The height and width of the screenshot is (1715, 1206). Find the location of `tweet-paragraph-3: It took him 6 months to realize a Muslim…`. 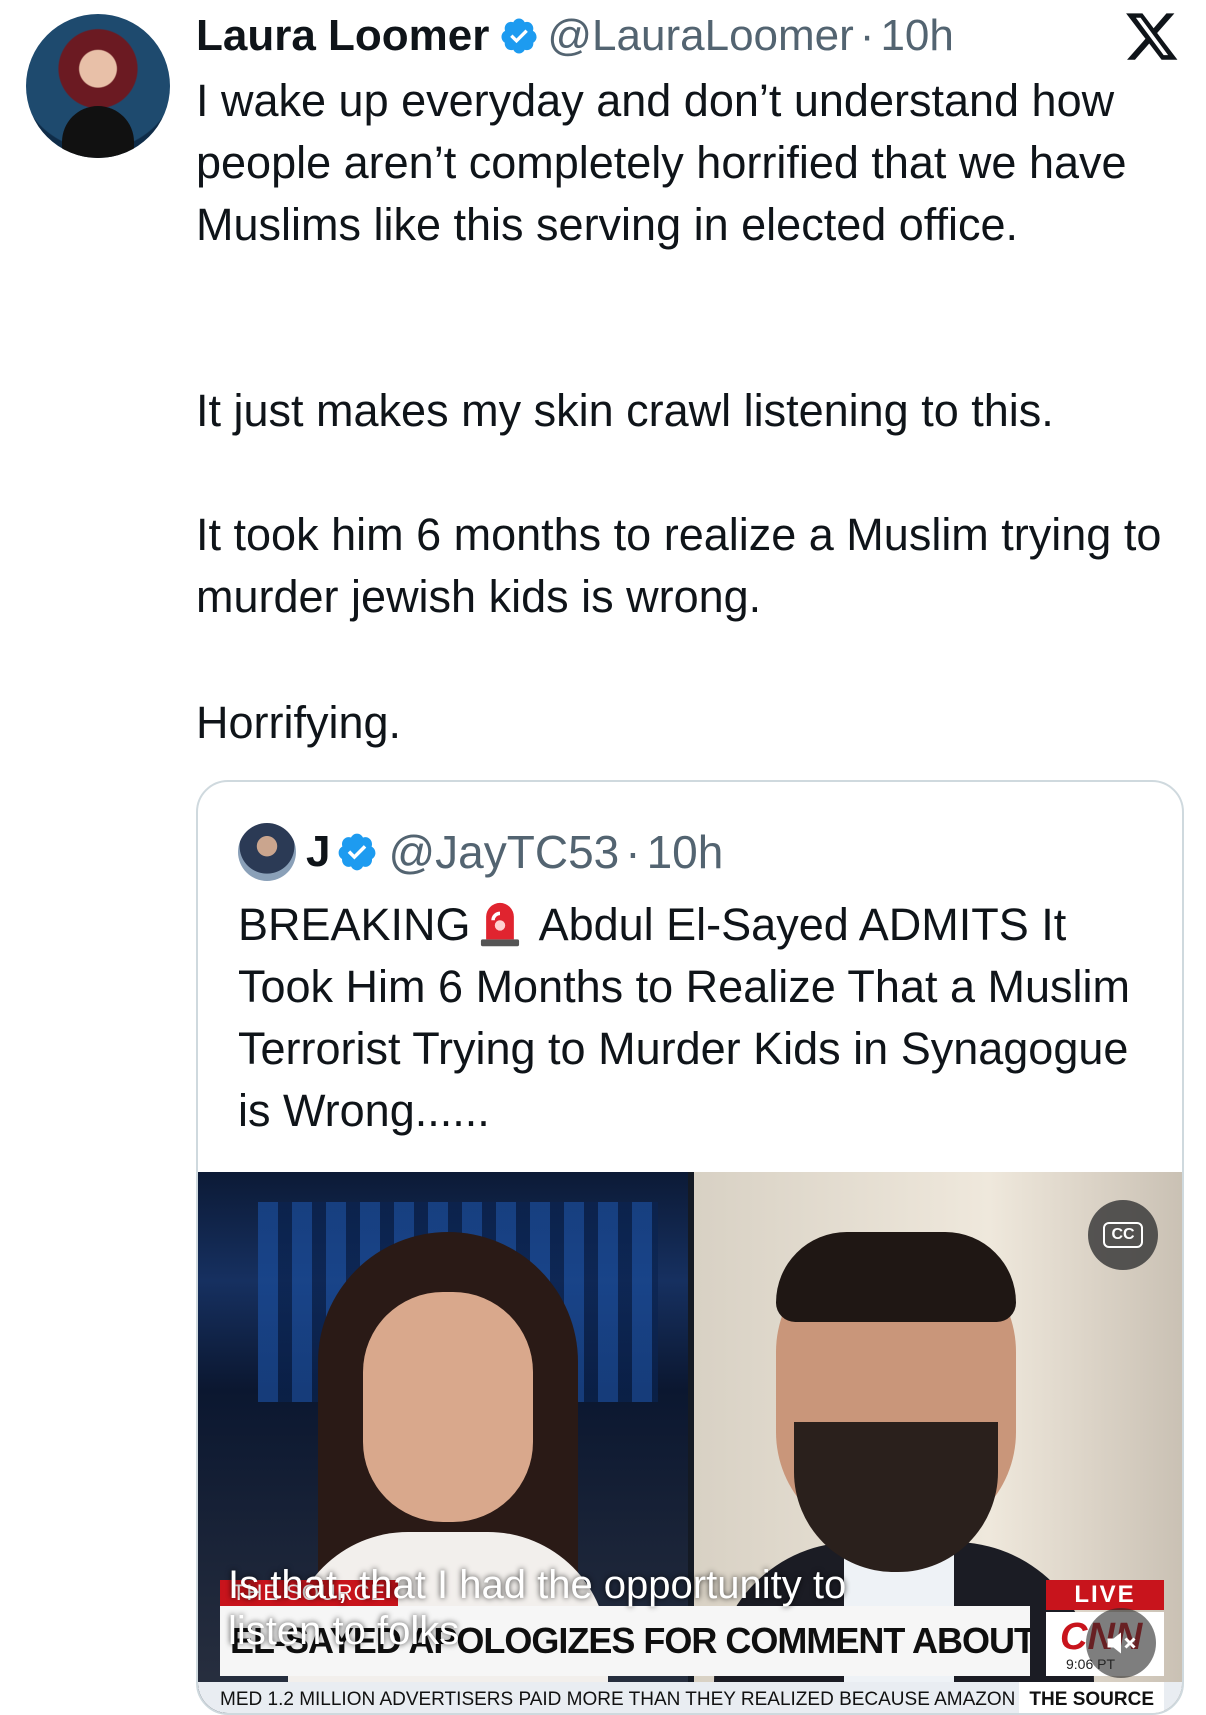

tweet-paragraph-3: It took him 6 months to realize a Muslim… is located at coordinates (679, 565).